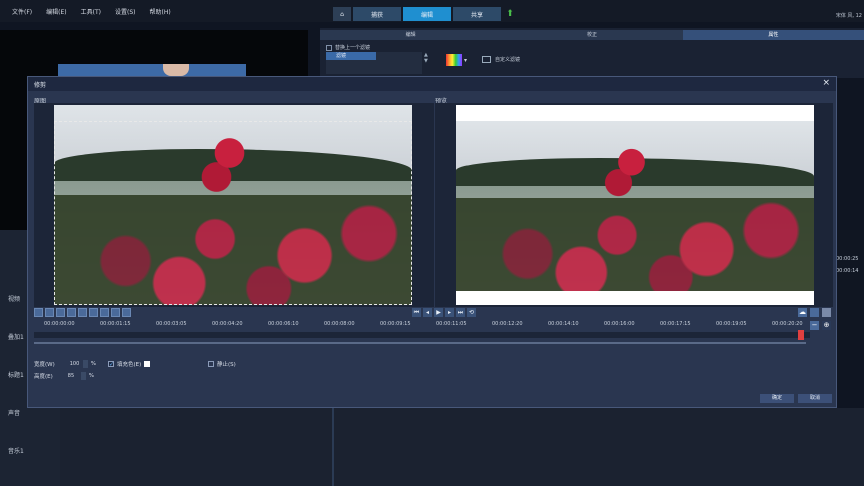  What do you see at coordinates (826, 312) in the screenshot?
I see `fit-view-icon` at bounding box center [826, 312].